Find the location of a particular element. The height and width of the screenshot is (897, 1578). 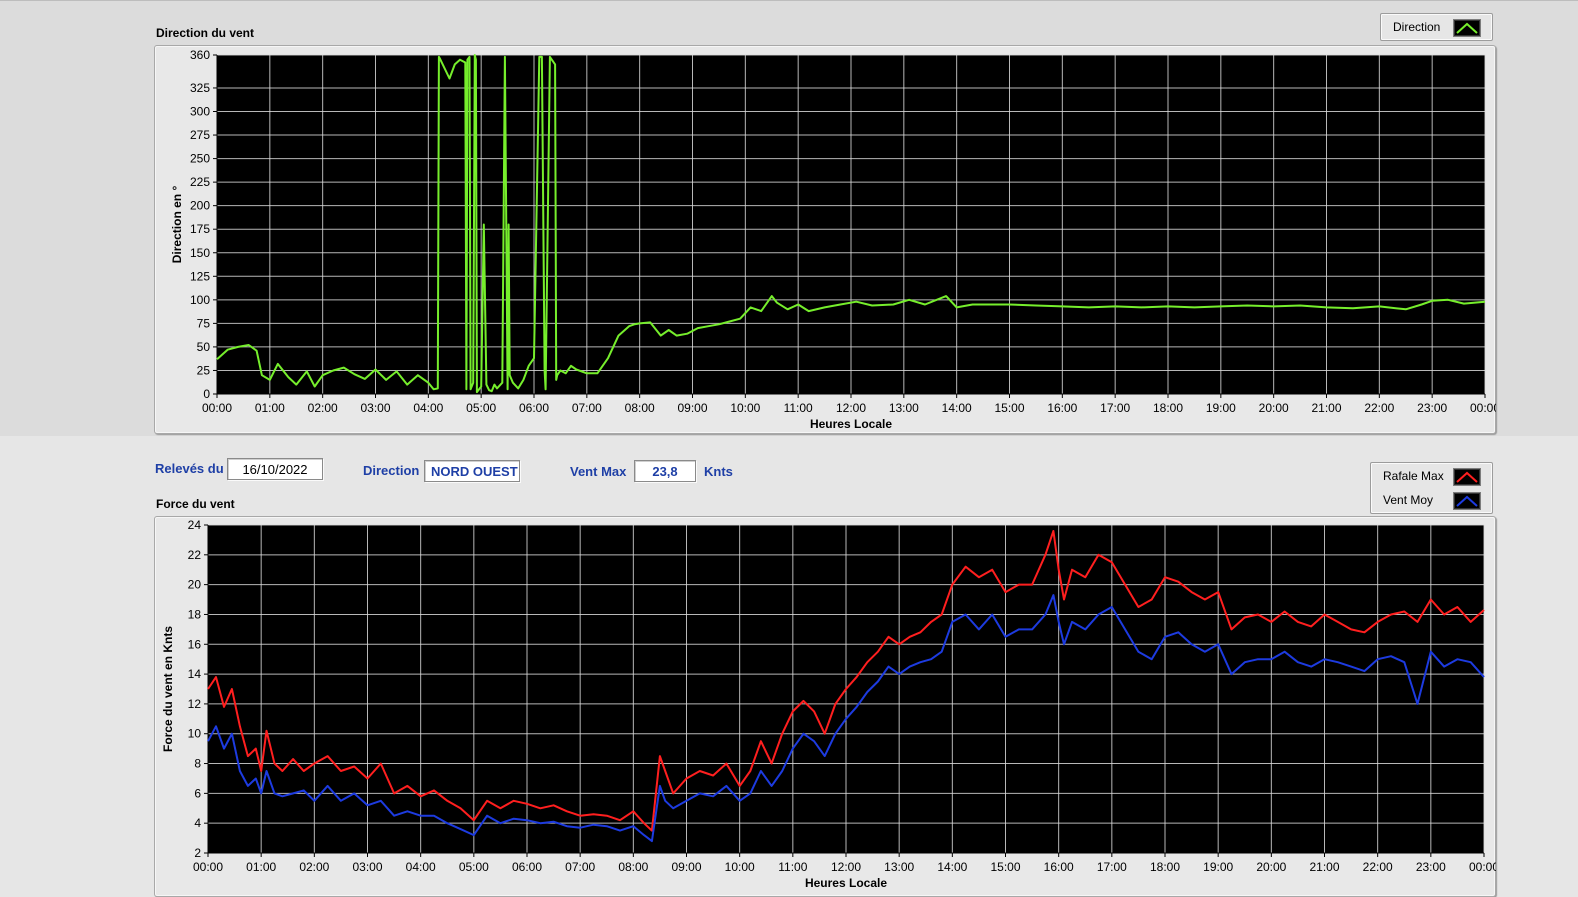

ventmax-unit: Knts is located at coordinates (718, 471).